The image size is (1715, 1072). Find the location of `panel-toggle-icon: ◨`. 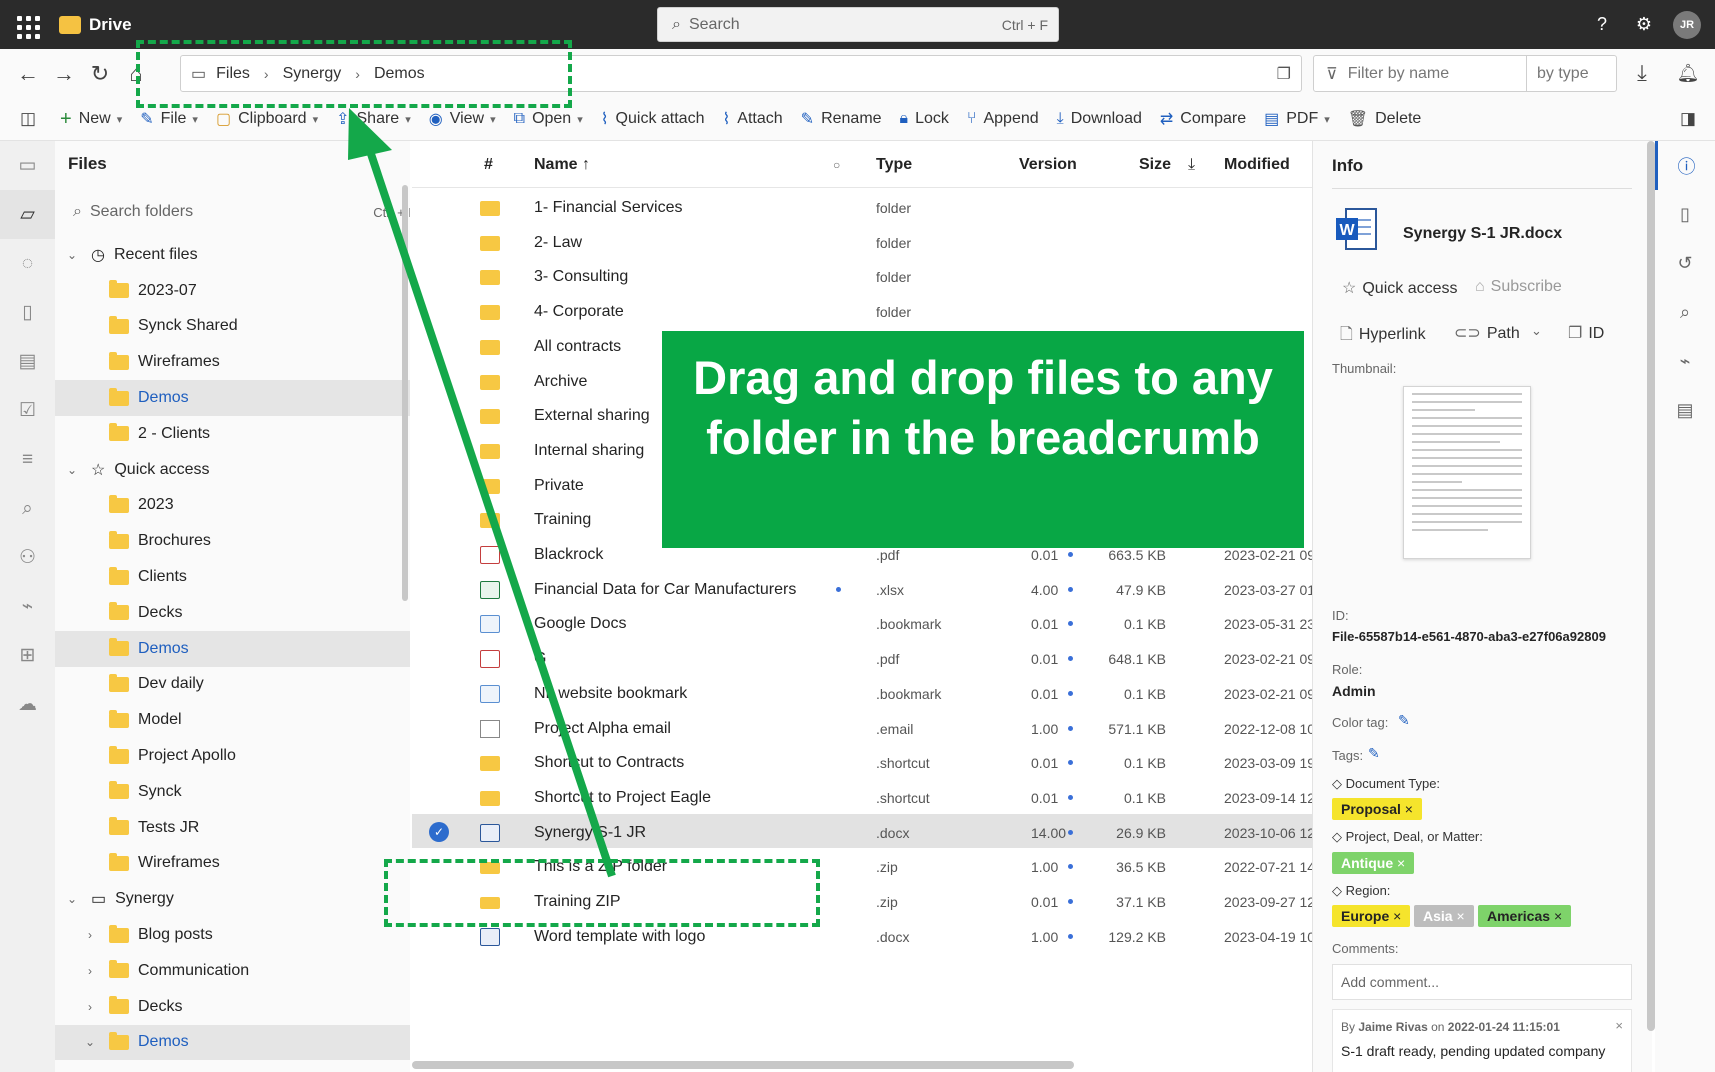

panel-toggle-icon: ◨ is located at coordinates (1688, 119).